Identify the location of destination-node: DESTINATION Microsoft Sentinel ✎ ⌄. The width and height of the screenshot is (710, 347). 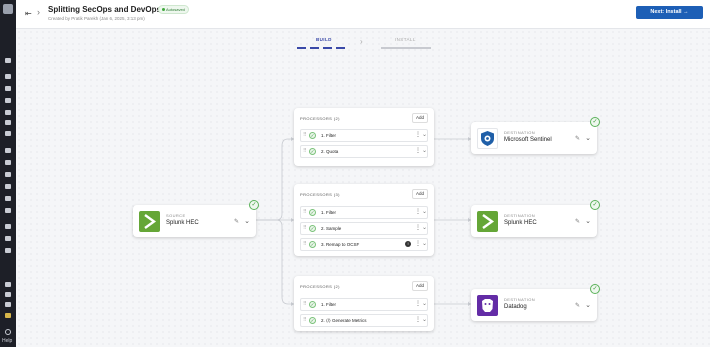
(534, 138).